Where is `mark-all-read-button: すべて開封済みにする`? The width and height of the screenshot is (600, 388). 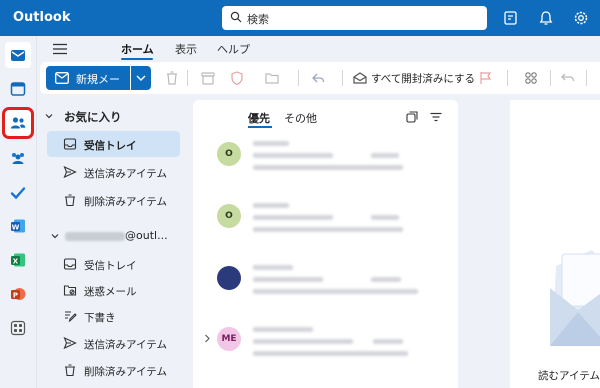 mark-all-read-button: すべて開封済みにする is located at coordinates (423, 78).